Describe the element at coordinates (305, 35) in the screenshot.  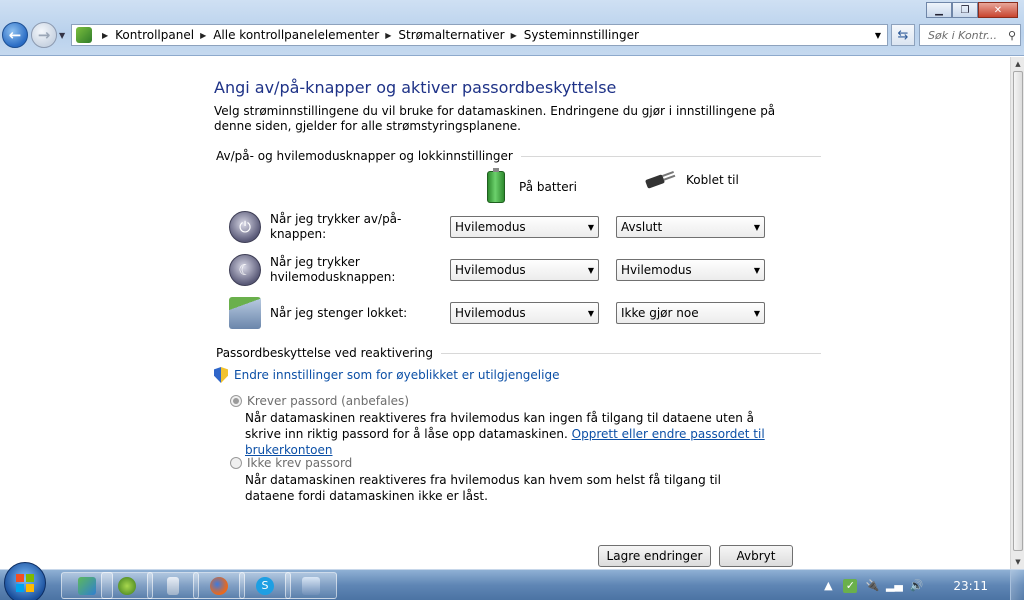
I see `breadcrumb-item: Alle kontrollpanelelementer ▶` at that location.